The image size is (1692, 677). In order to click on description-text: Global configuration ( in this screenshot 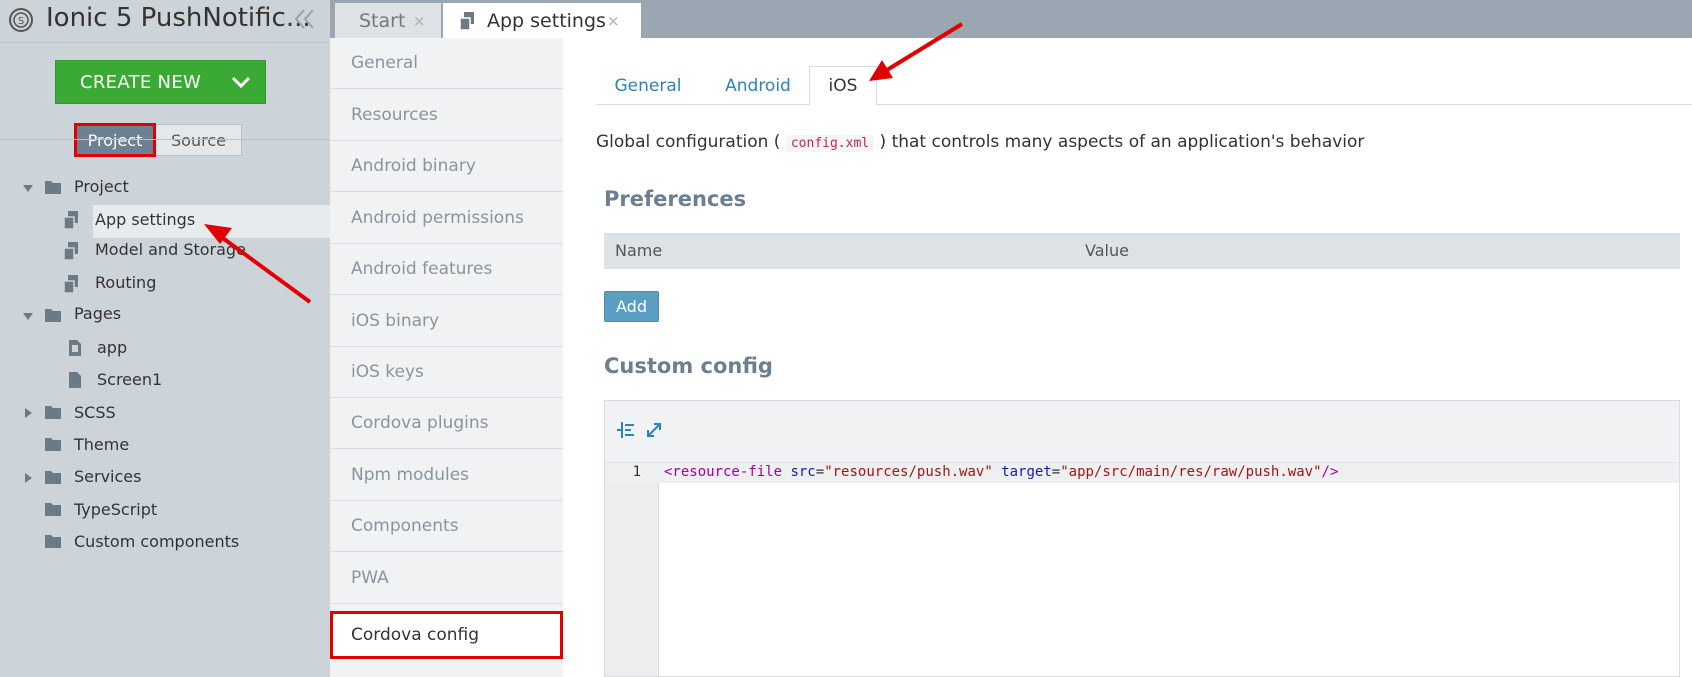, I will do `click(688, 142)`.